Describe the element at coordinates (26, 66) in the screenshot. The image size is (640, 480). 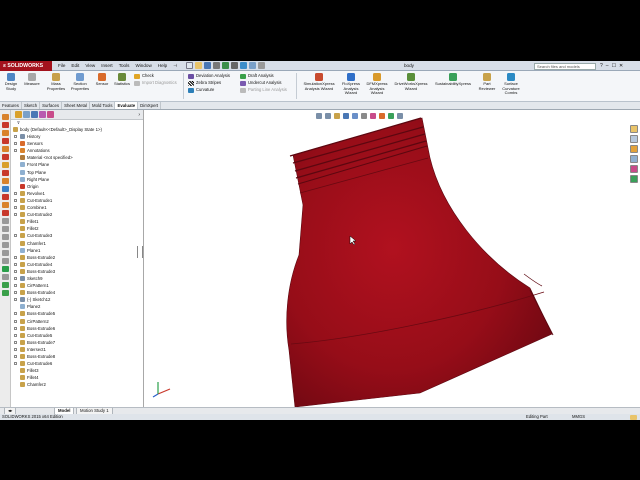
I see `solidworks-logo: ƨ SOLIDWORKS` at that location.